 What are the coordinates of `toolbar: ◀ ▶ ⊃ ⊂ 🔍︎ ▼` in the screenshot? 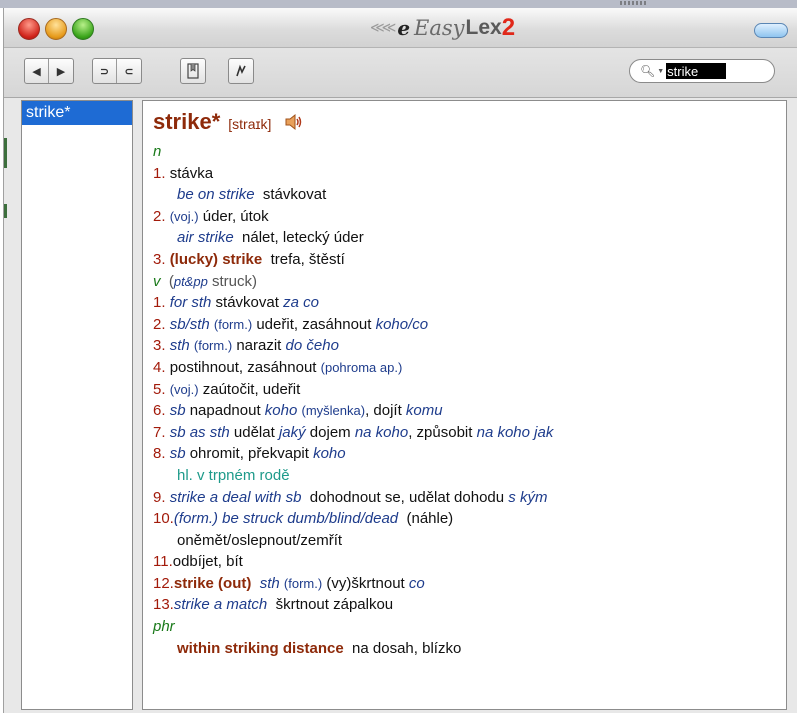 It's located at (400, 73).